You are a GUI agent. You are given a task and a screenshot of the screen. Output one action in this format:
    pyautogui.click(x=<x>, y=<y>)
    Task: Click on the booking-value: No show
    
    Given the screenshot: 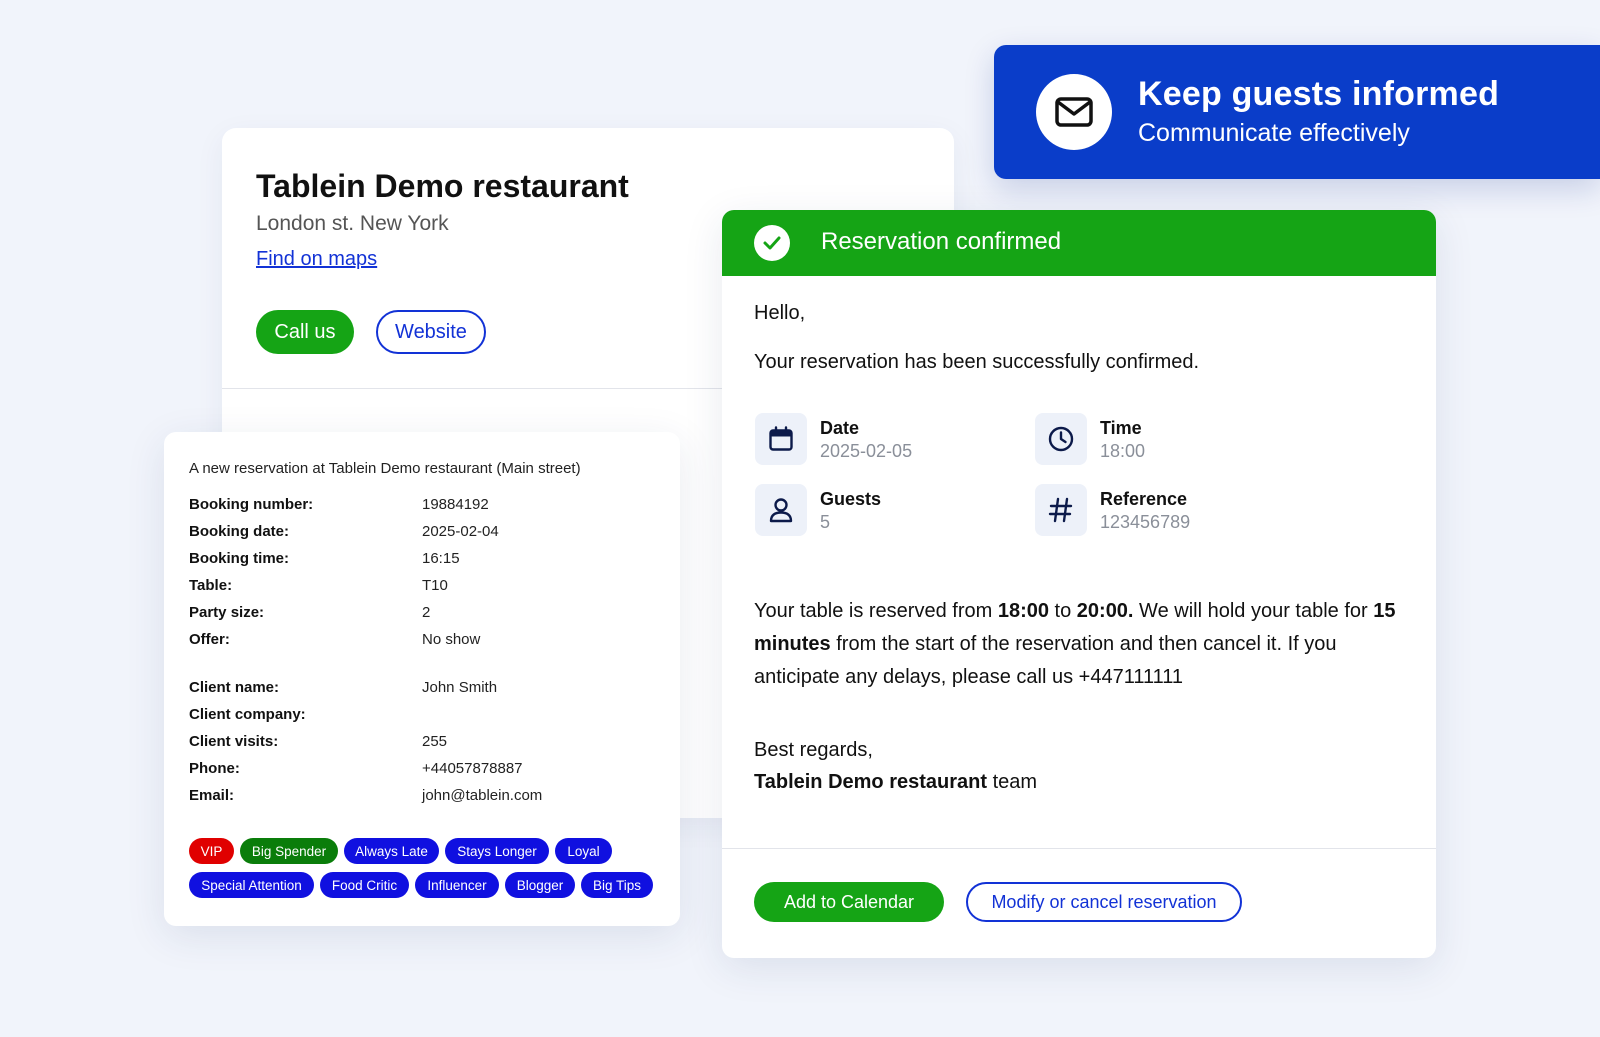 What is the action you would take?
    pyautogui.click(x=451, y=639)
    